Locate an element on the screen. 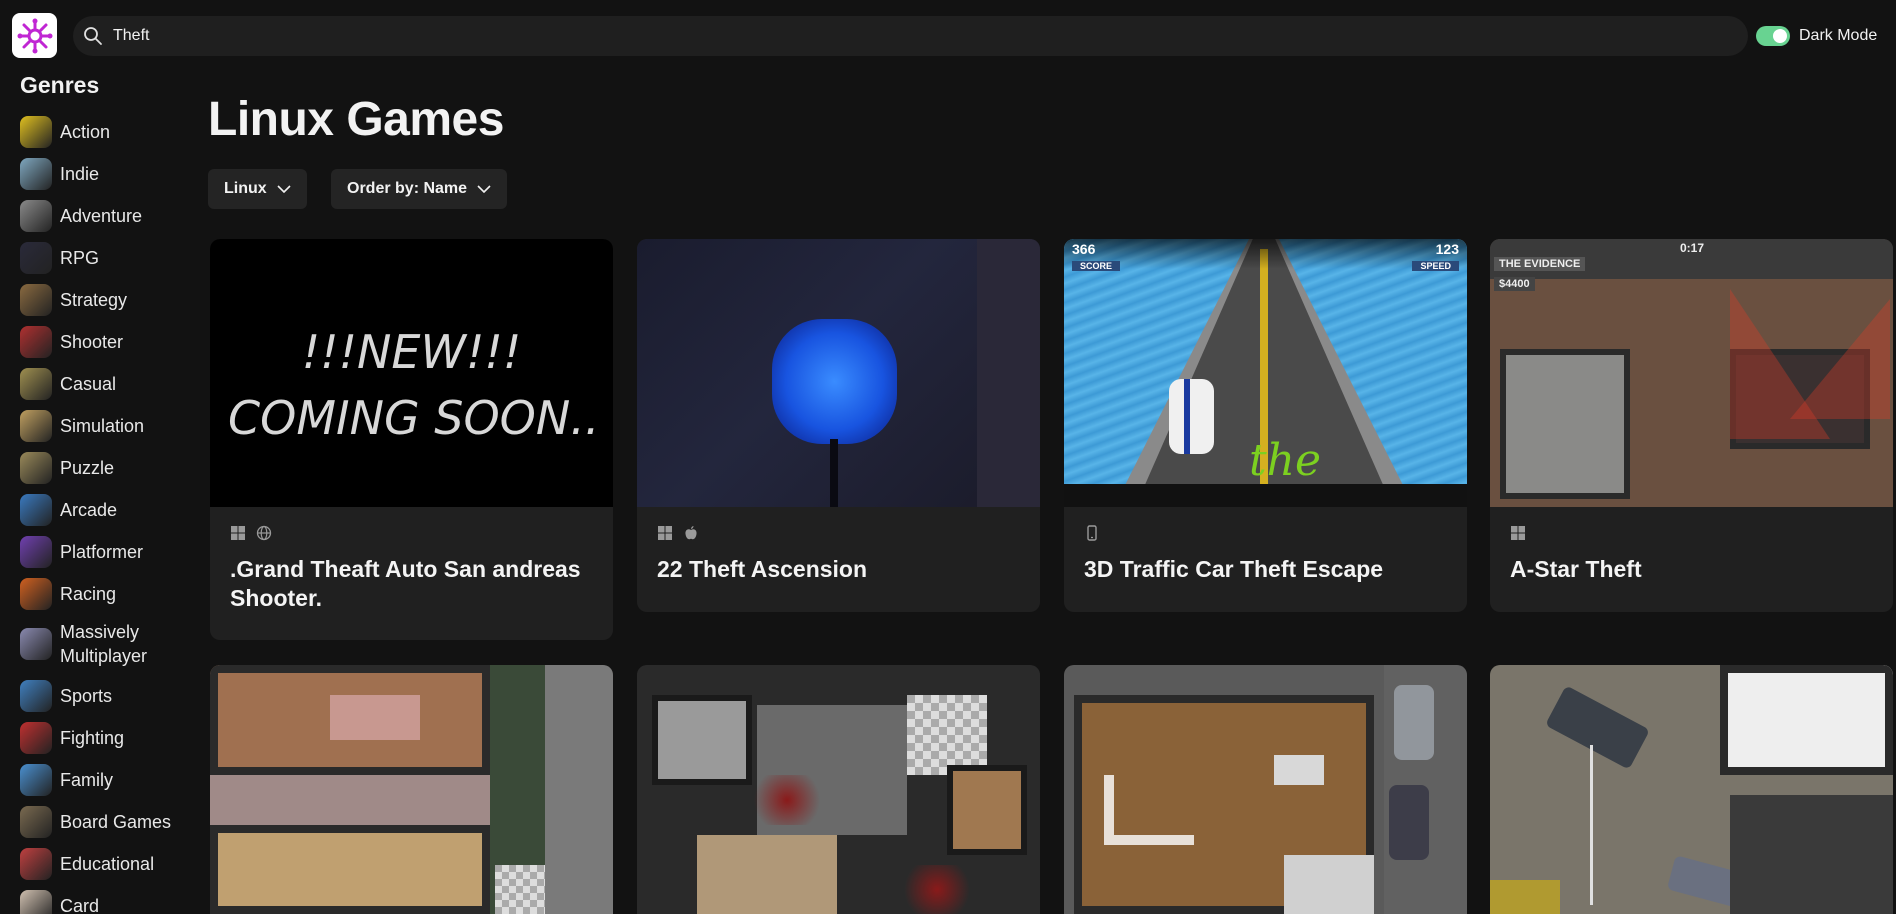  sidebar-item-fighting: Fighting is located at coordinates (72, 738).